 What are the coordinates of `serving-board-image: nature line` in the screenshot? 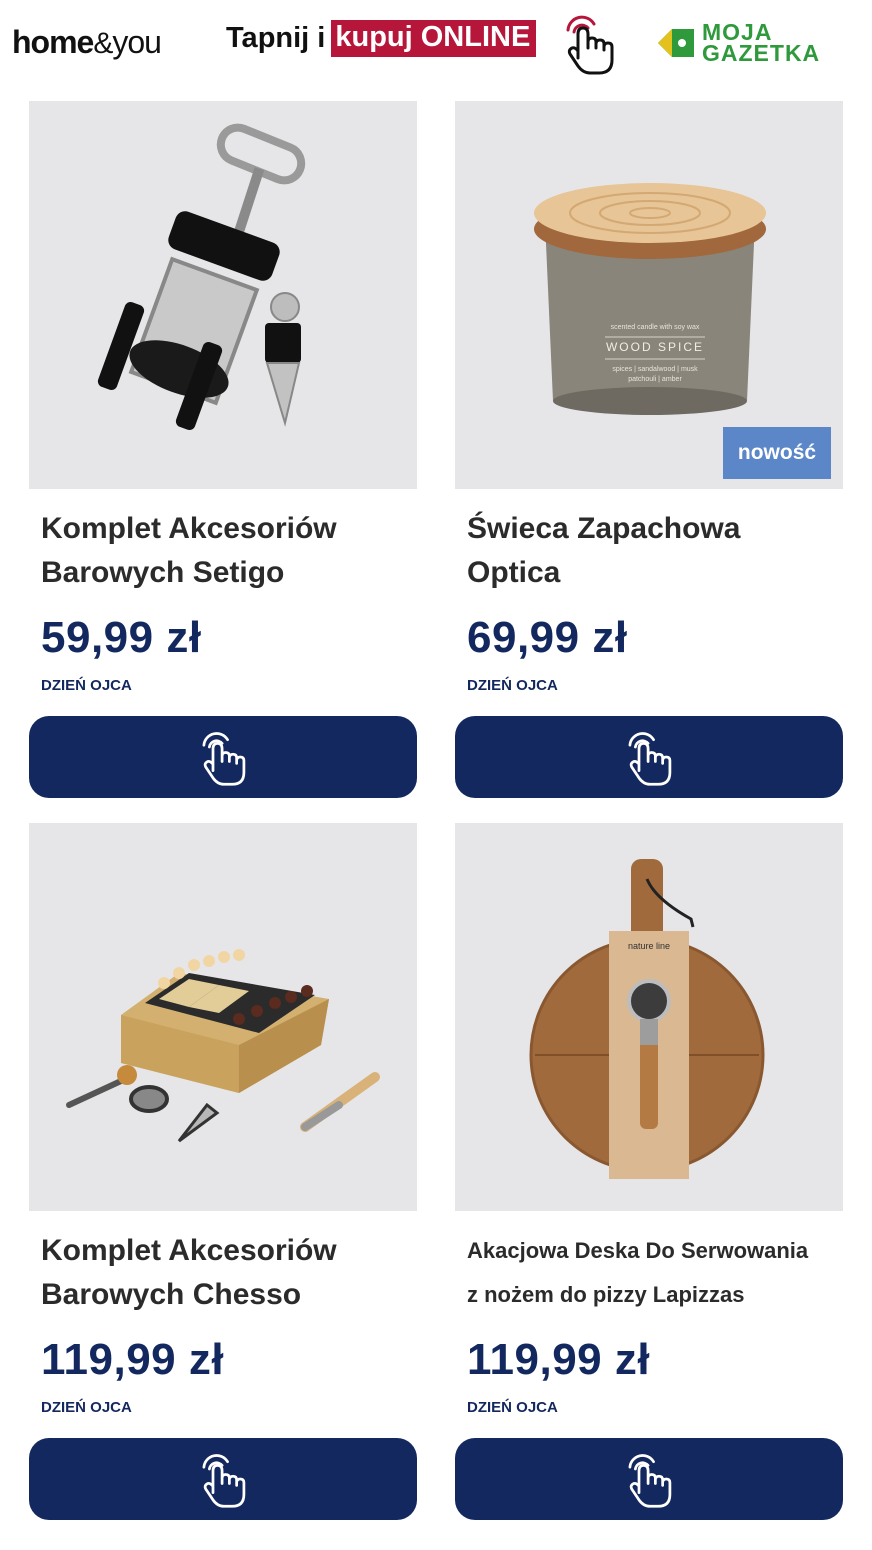 It's located at (649, 1017).